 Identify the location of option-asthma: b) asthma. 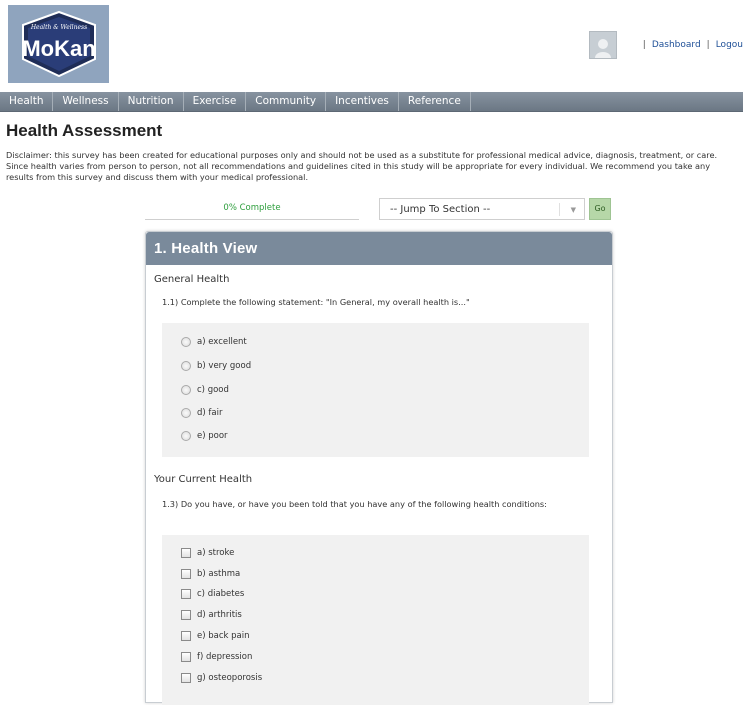
(210, 574).